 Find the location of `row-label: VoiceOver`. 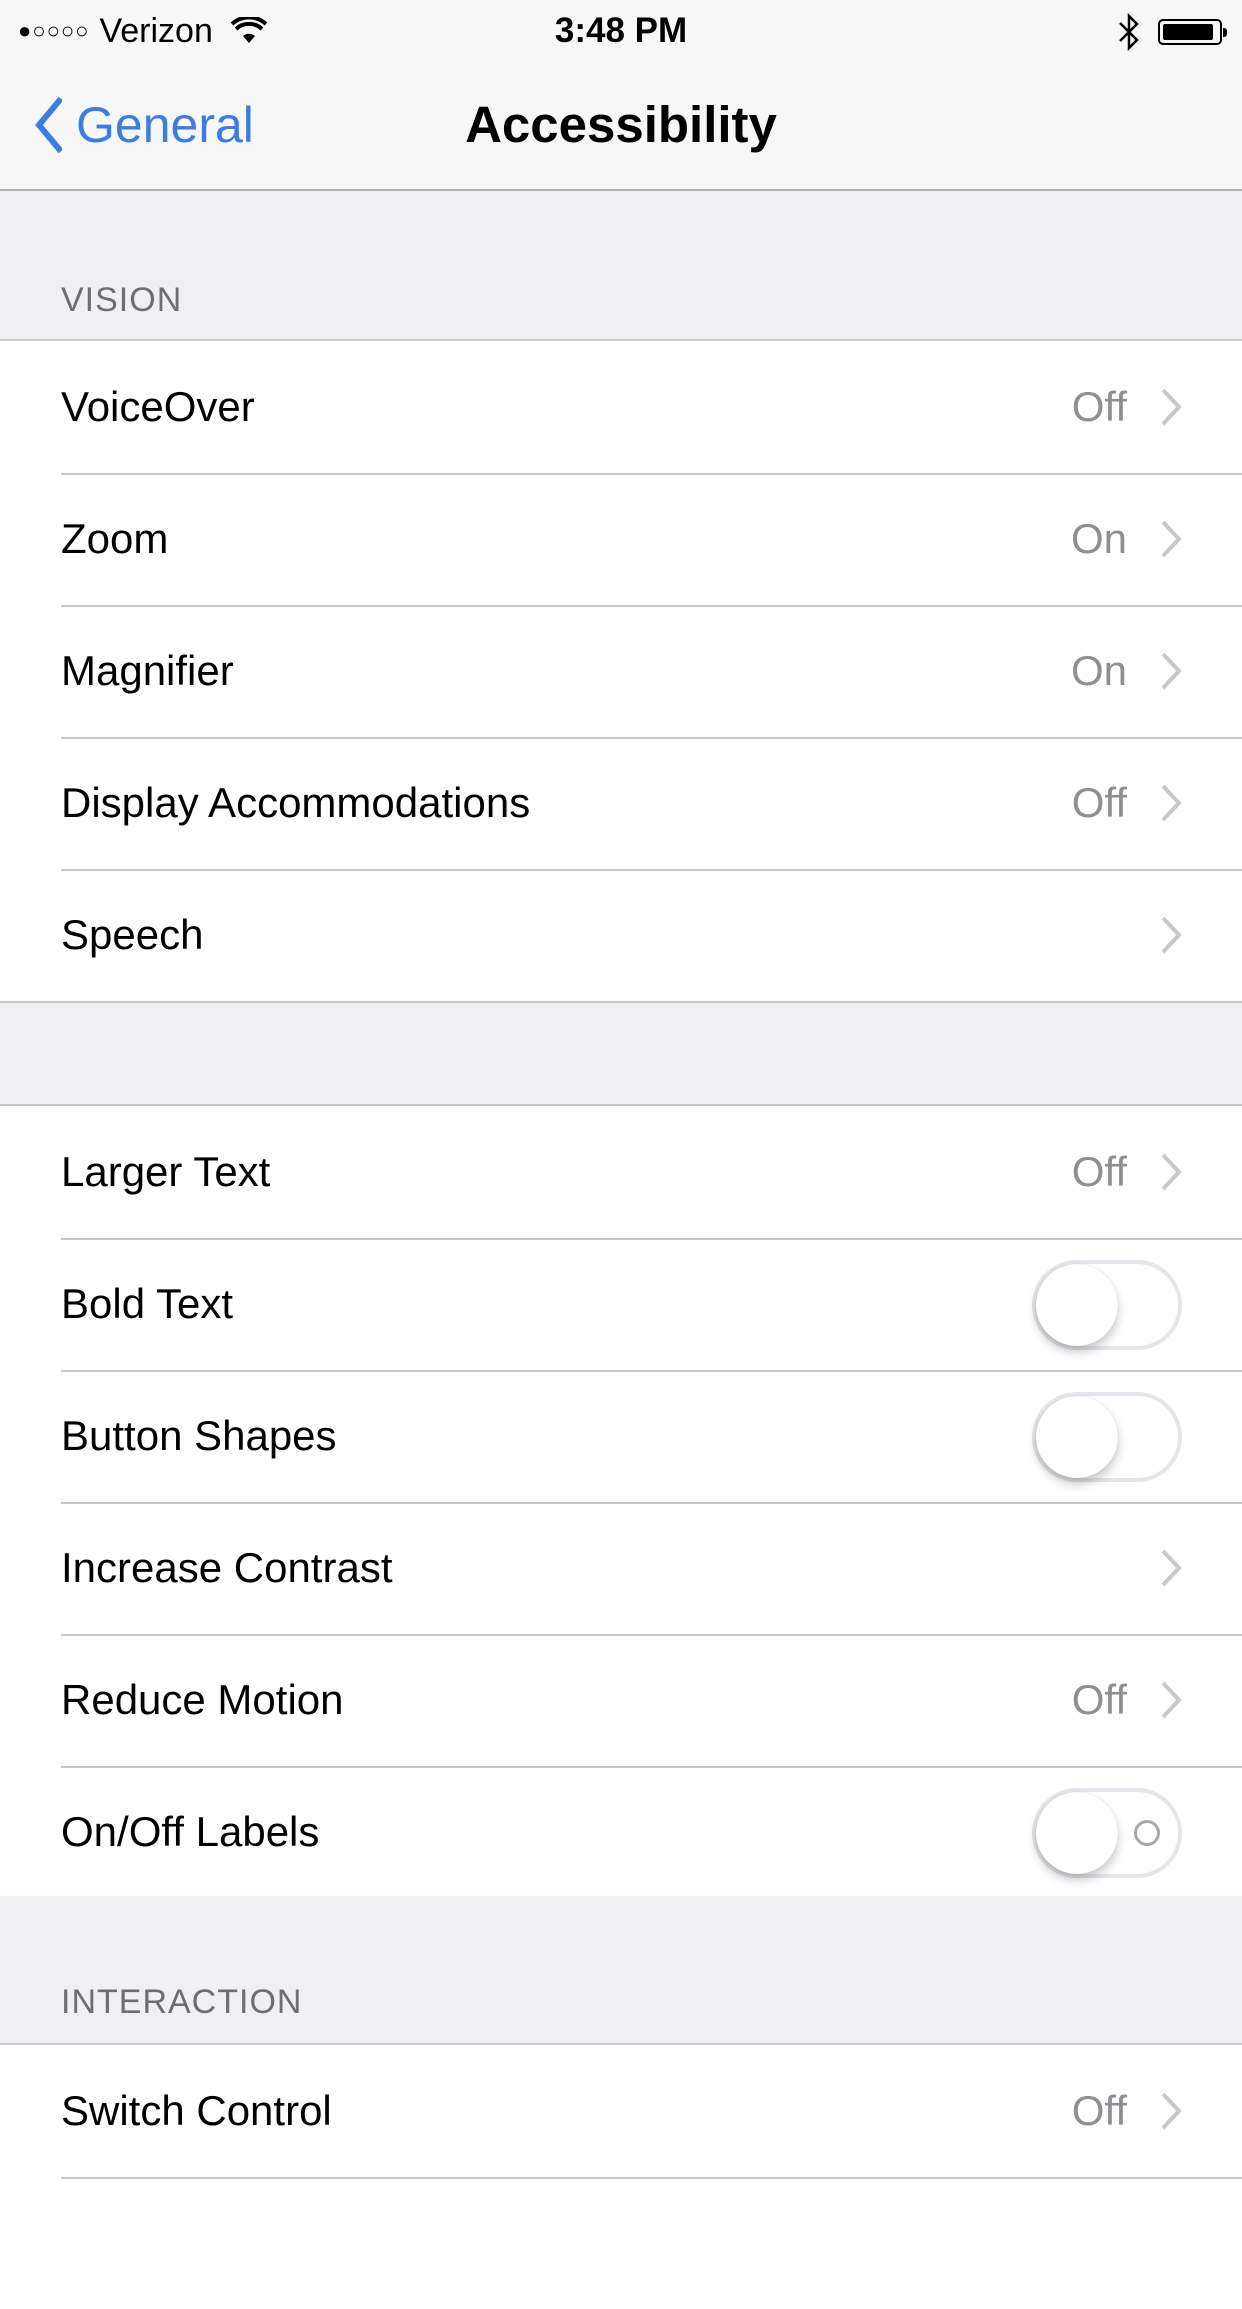

row-label: VoiceOver is located at coordinates (158, 406).